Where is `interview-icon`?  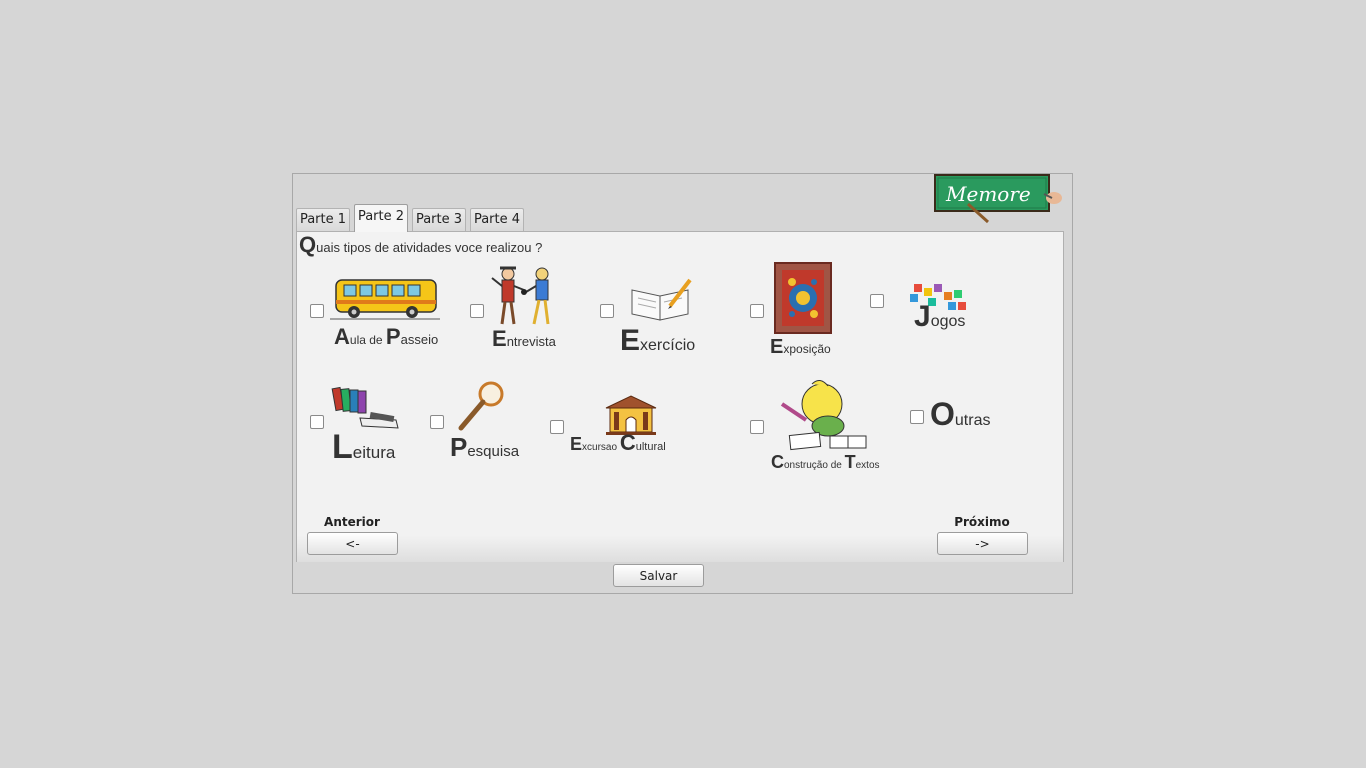
interview-icon is located at coordinates (520, 295).